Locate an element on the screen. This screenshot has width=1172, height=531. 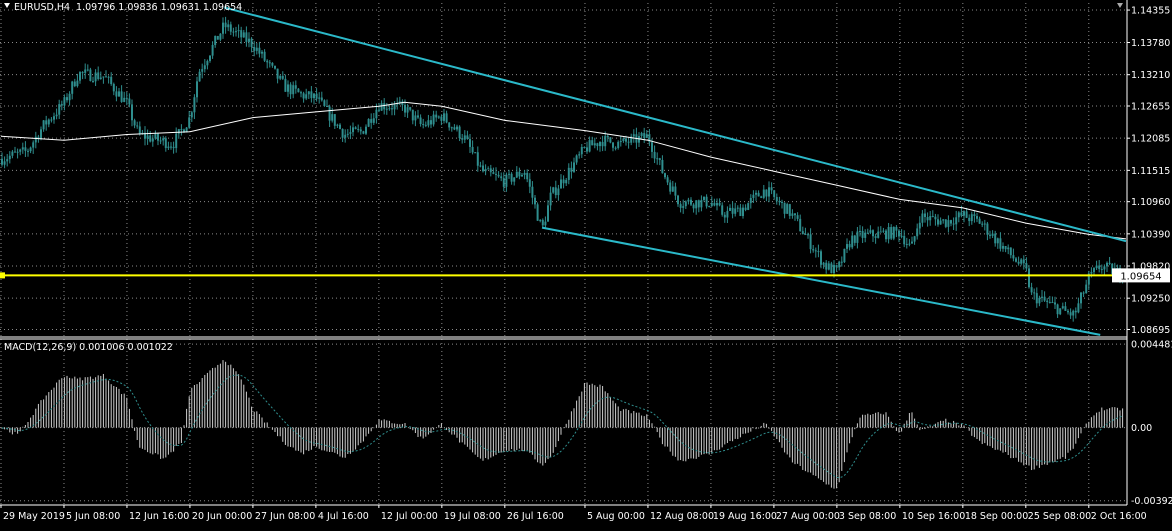
macd-tick-label: -0.003925 is located at coordinates (1151, 501).